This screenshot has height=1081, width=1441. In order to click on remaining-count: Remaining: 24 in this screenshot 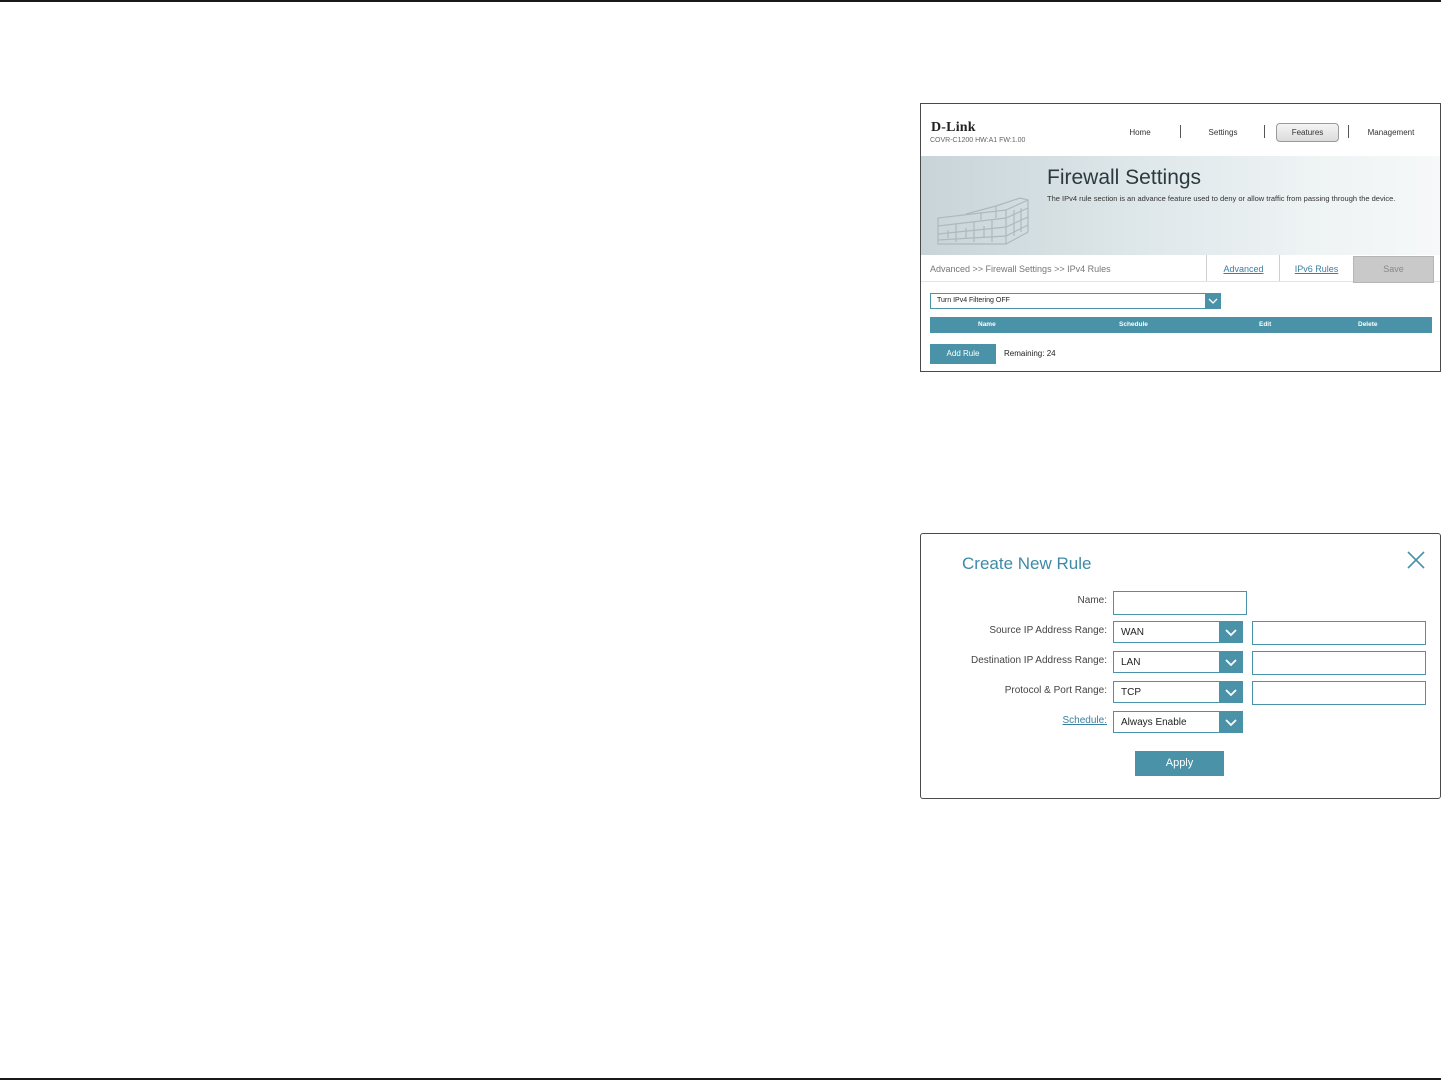, I will do `click(1030, 353)`.